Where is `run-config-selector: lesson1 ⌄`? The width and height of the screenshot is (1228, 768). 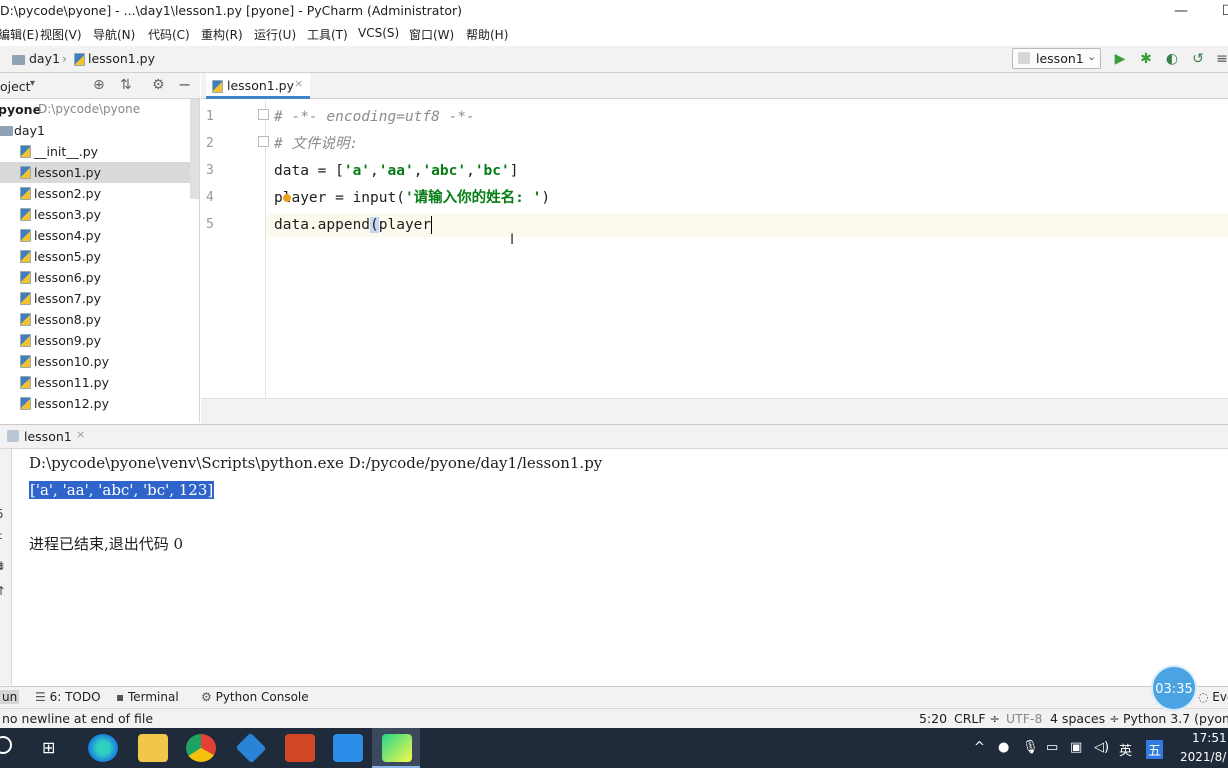
run-config-selector: lesson1 ⌄ is located at coordinates (1056, 58).